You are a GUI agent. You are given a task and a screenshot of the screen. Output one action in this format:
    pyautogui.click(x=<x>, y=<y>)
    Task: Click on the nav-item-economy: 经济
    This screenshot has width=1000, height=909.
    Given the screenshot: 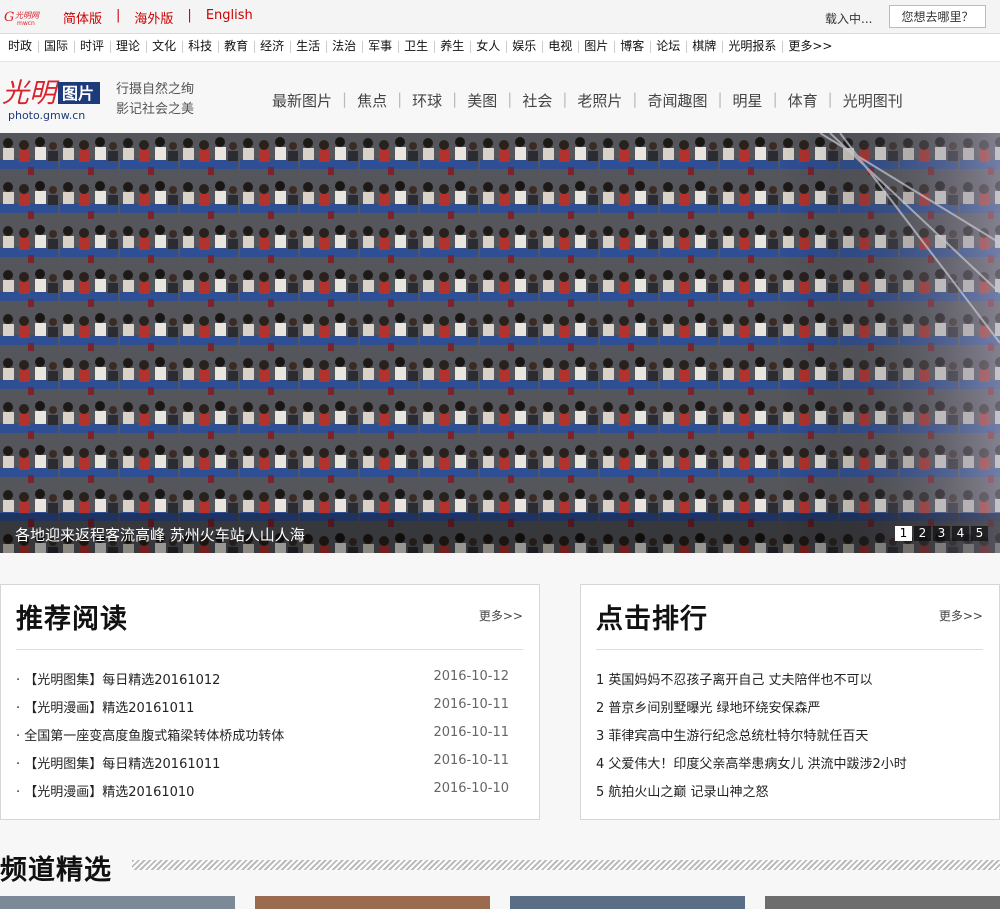 What is the action you would take?
    pyautogui.click(x=272, y=46)
    